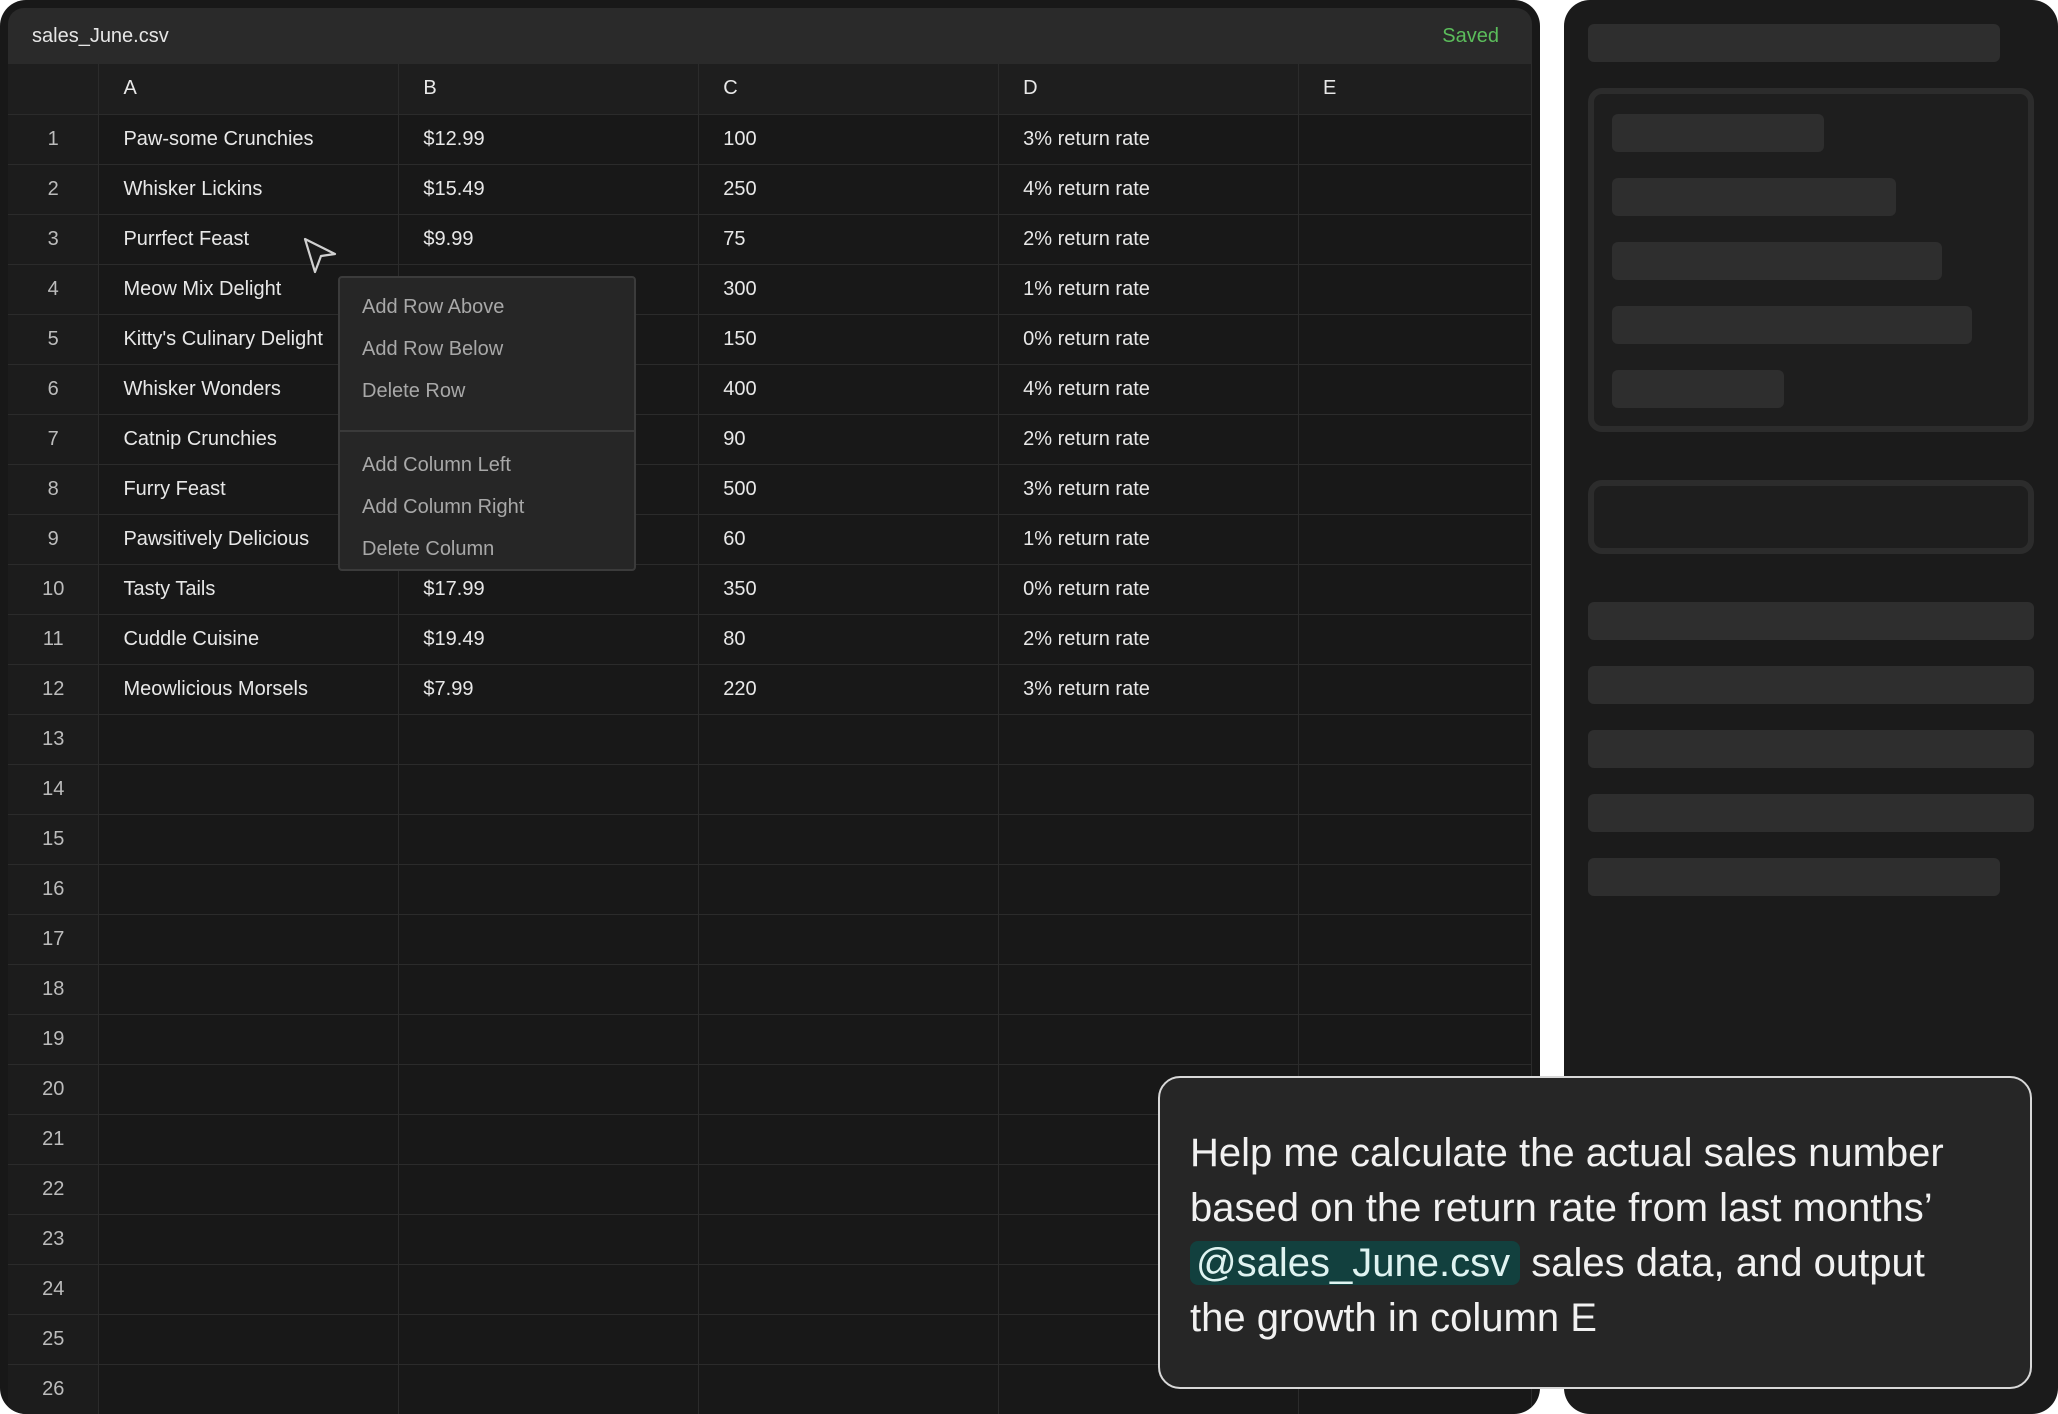  I want to click on grid-cell: 300, so click(849, 289).